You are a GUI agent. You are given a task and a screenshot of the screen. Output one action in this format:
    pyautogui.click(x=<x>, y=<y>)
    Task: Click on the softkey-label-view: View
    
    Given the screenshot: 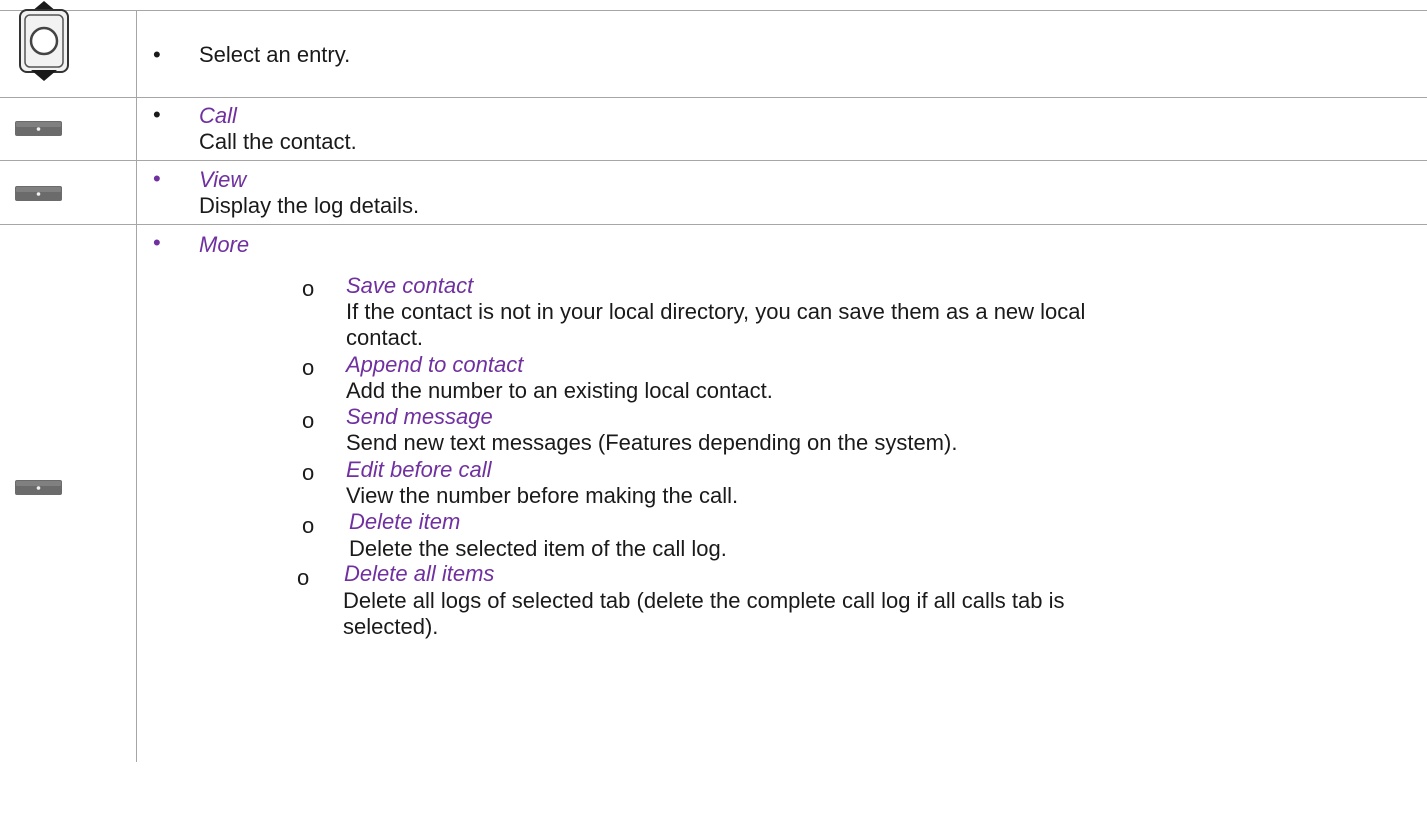 What is the action you would take?
    pyautogui.click(x=223, y=179)
    